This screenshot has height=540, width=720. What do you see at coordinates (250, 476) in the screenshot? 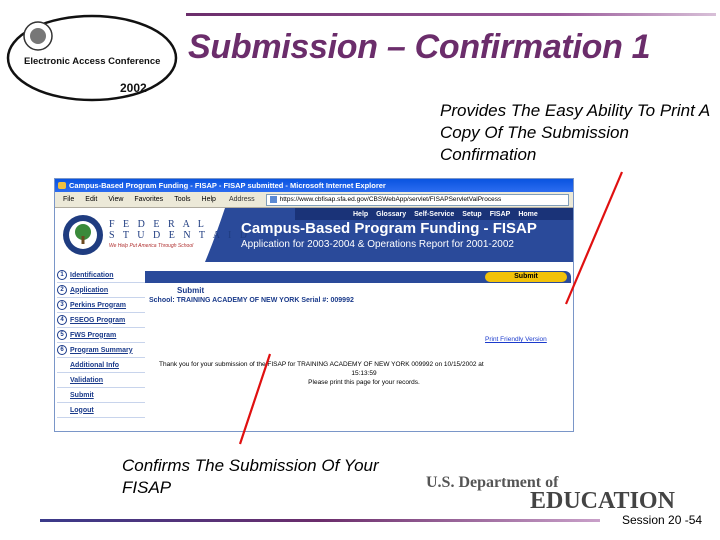
I see `callout-confirm: Confirms The Submission Of Your FISAP` at bounding box center [250, 476].